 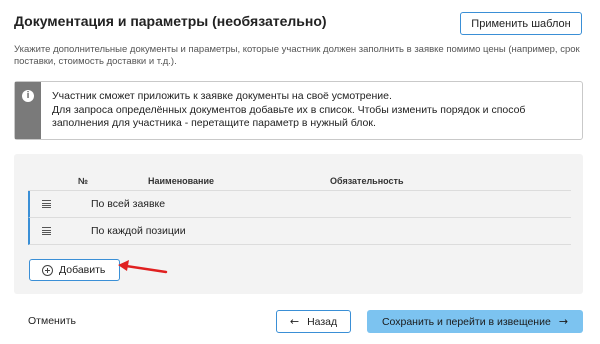 I want to click on save-and-go-button: Сохранить и перейти в извещение →, so click(x=475, y=321).